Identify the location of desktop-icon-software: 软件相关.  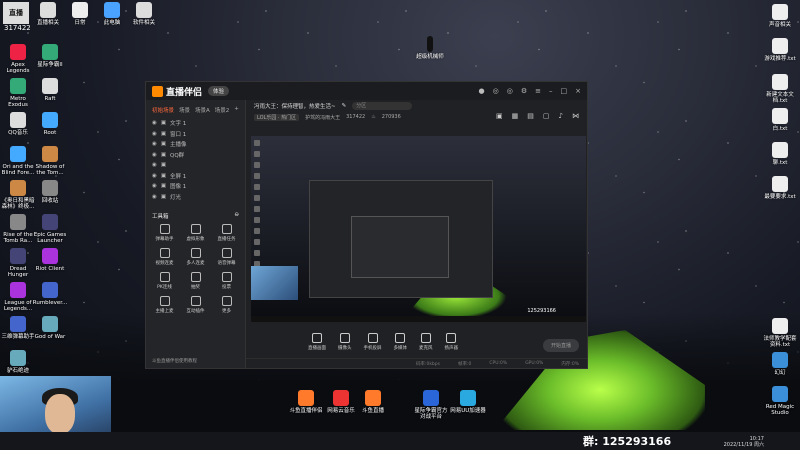
(144, 14).